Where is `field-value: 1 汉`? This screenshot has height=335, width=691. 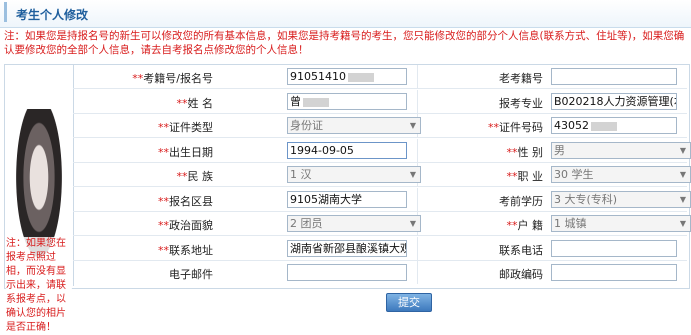 field-value: 1 汉 is located at coordinates (301, 174).